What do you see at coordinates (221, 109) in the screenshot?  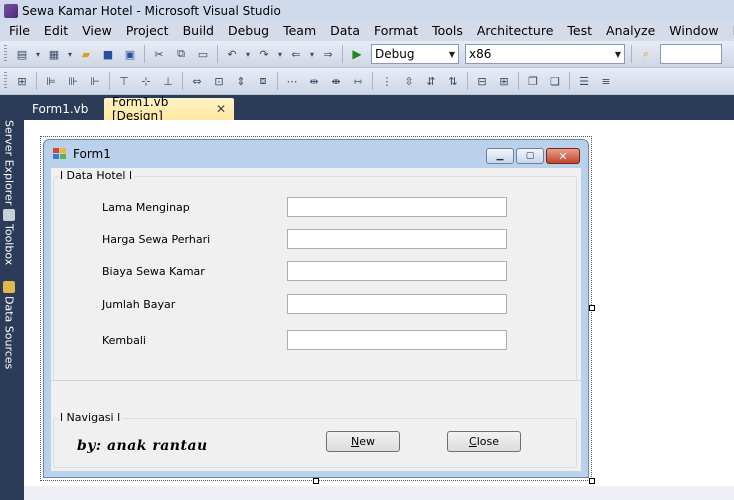 I see `close-tab-icon: ✕` at bounding box center [221, 109].